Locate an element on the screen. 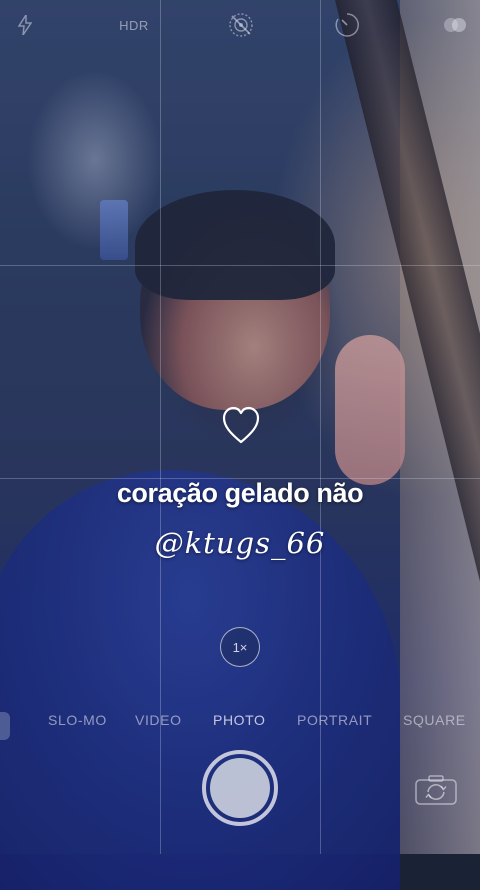 The height and width of the screenshot is (890, 480). mode-portrait: PORTRAIT is located at coordinates (334, 720).